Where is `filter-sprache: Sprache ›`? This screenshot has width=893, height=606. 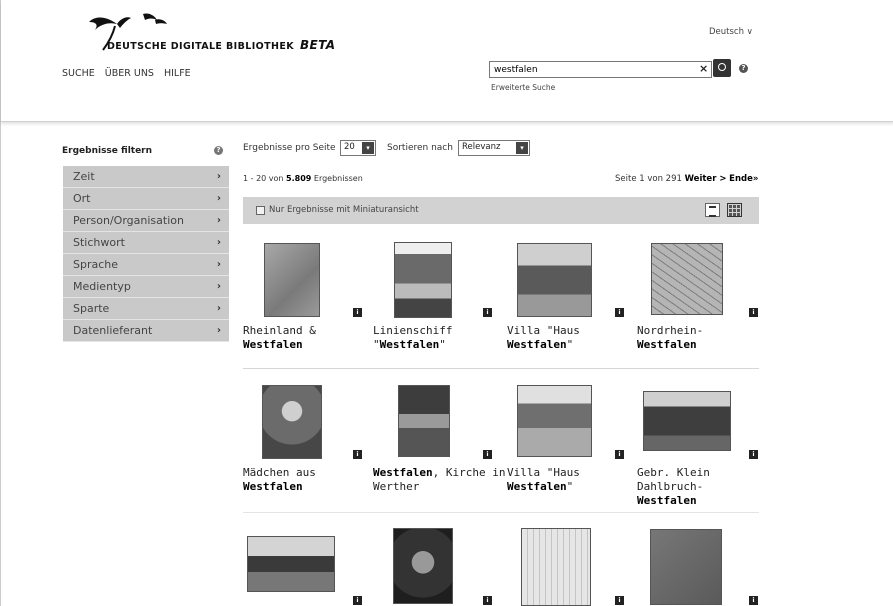 filter-sprache: Sprache › is located at coordinates (146, 265).